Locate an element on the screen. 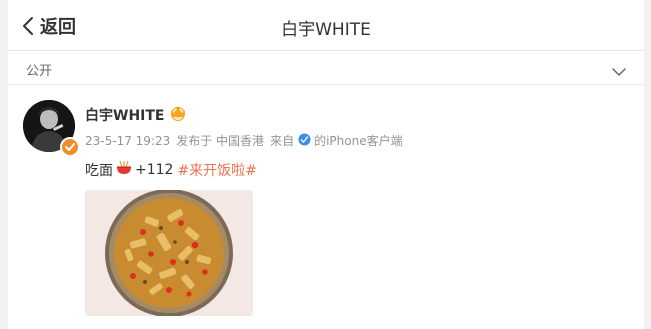 Image resolution: width=651 pixels, height=329 pixels. crown-icon is located at coordinates (178, 115).